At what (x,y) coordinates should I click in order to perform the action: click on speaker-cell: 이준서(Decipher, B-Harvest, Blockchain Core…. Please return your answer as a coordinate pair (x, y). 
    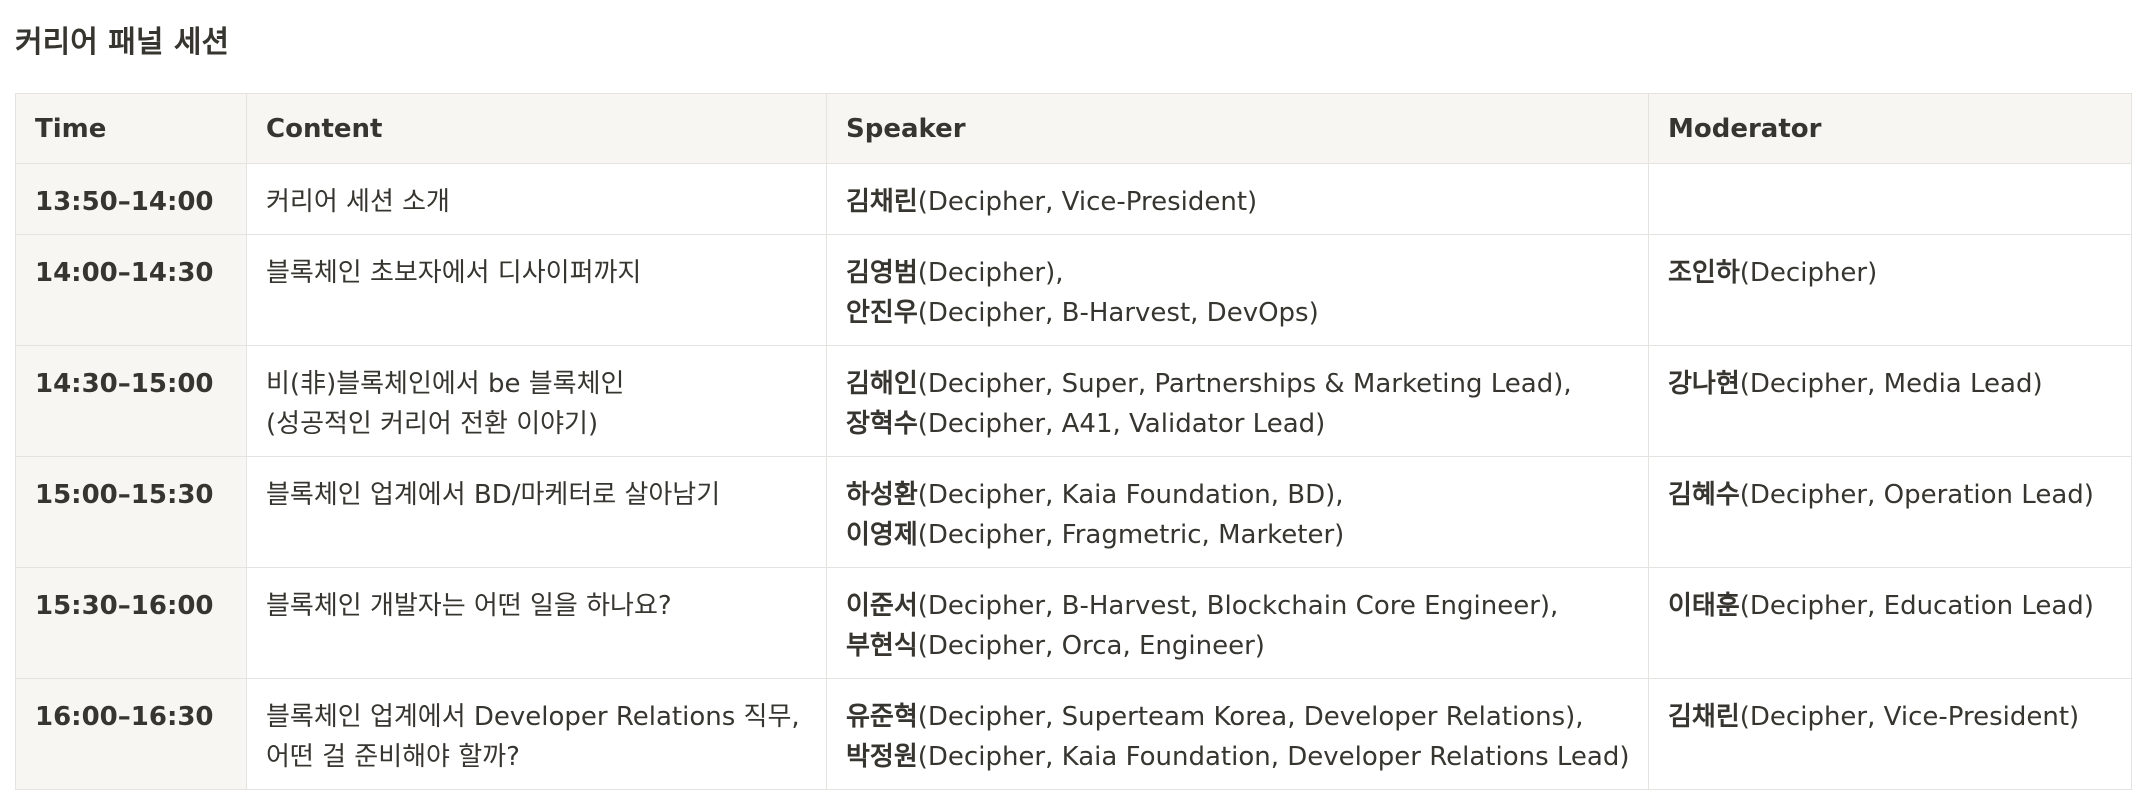
    Looking at the image, I should click on (1237, 623).